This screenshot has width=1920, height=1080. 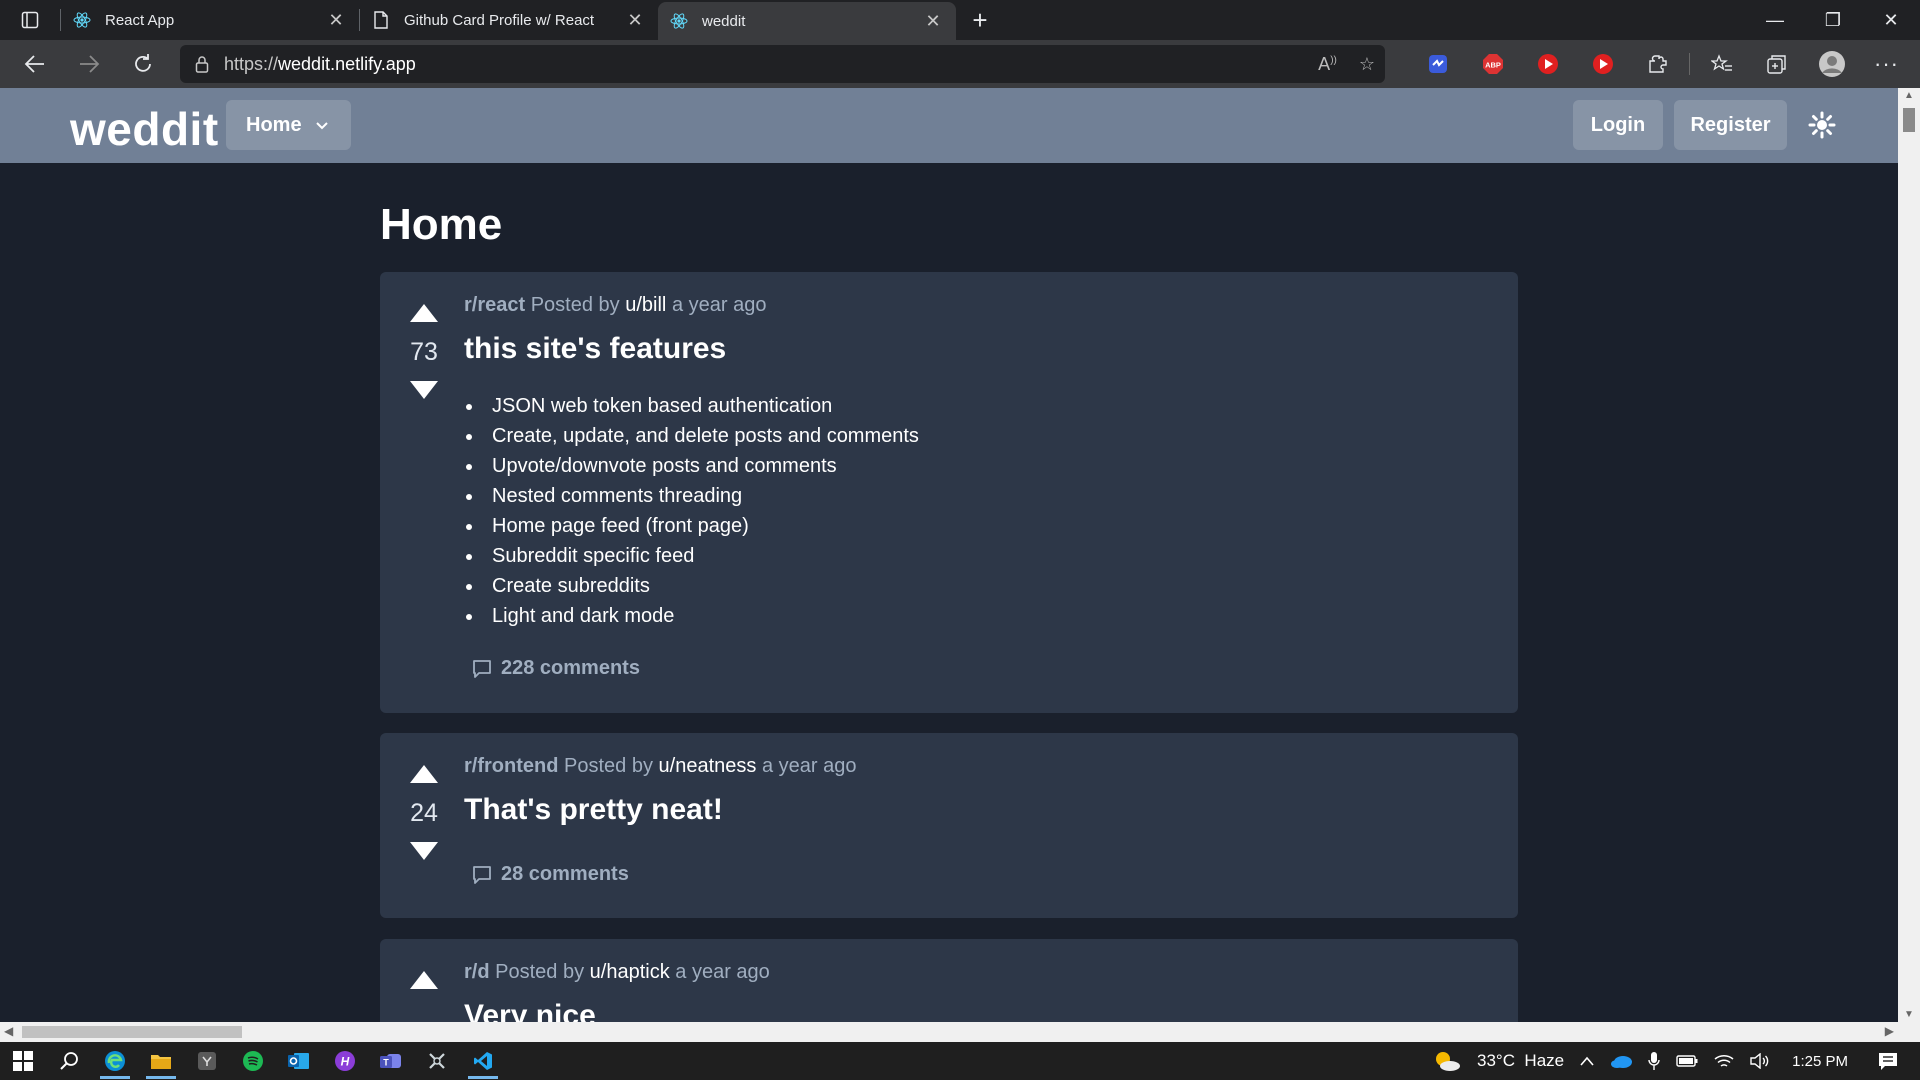 I want to click on outlook-icon, so click(x=299, y=1061).